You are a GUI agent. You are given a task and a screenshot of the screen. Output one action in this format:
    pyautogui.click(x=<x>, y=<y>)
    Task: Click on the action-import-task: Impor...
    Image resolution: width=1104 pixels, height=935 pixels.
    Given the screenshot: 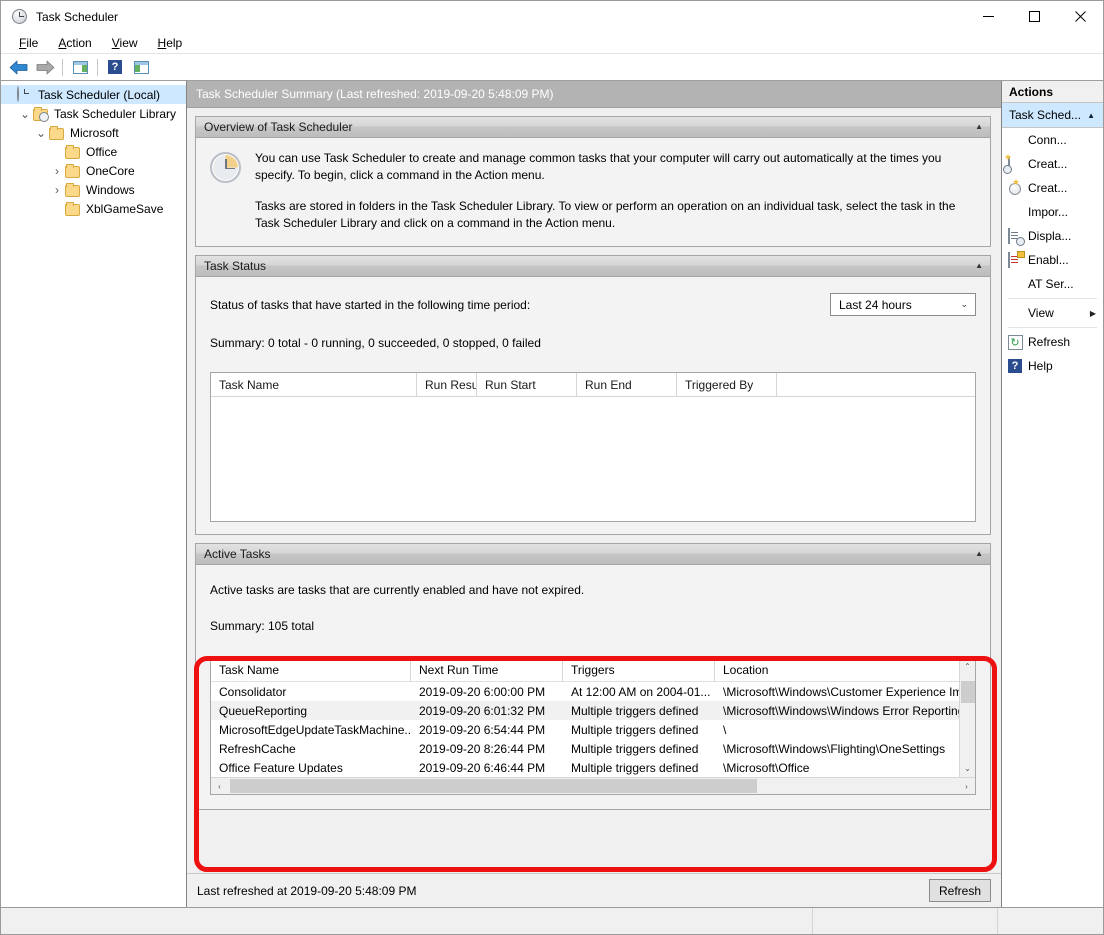 What is the action you would take?
    pyautogui.click(x=1052, y=212)
    